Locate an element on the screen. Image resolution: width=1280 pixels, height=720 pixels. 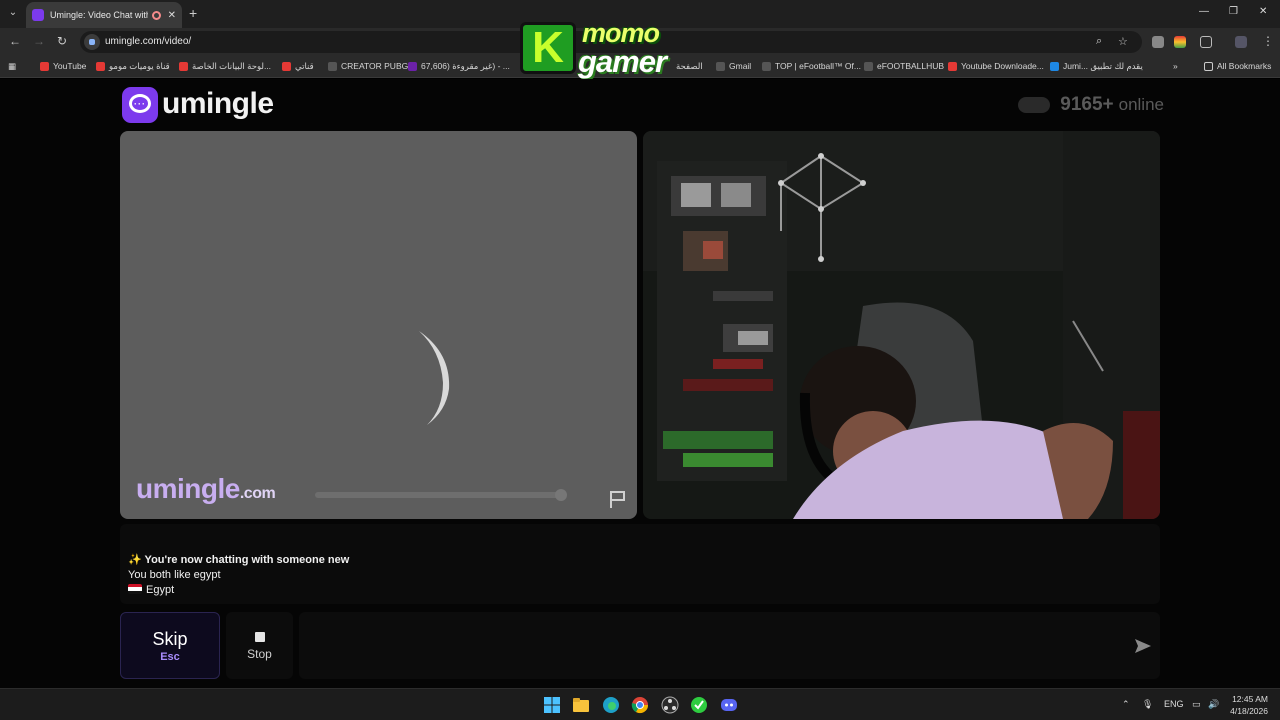
downloader-icon is located at coordinates (952, 66).